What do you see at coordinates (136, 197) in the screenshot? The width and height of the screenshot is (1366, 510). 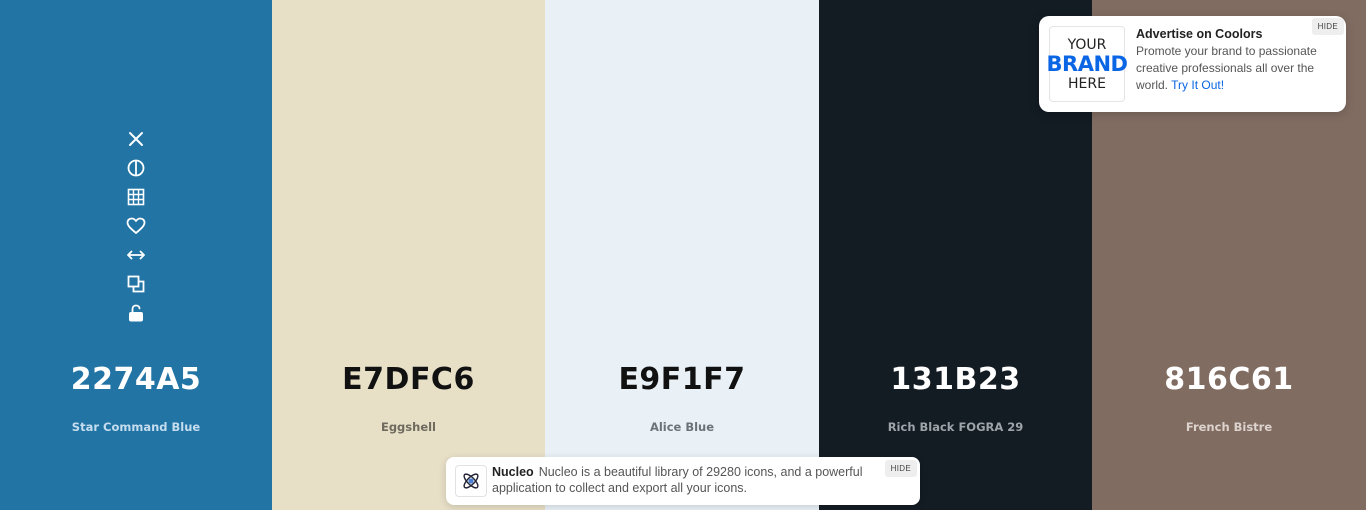 I see `grid-icon` at bounding box center [136, 197].